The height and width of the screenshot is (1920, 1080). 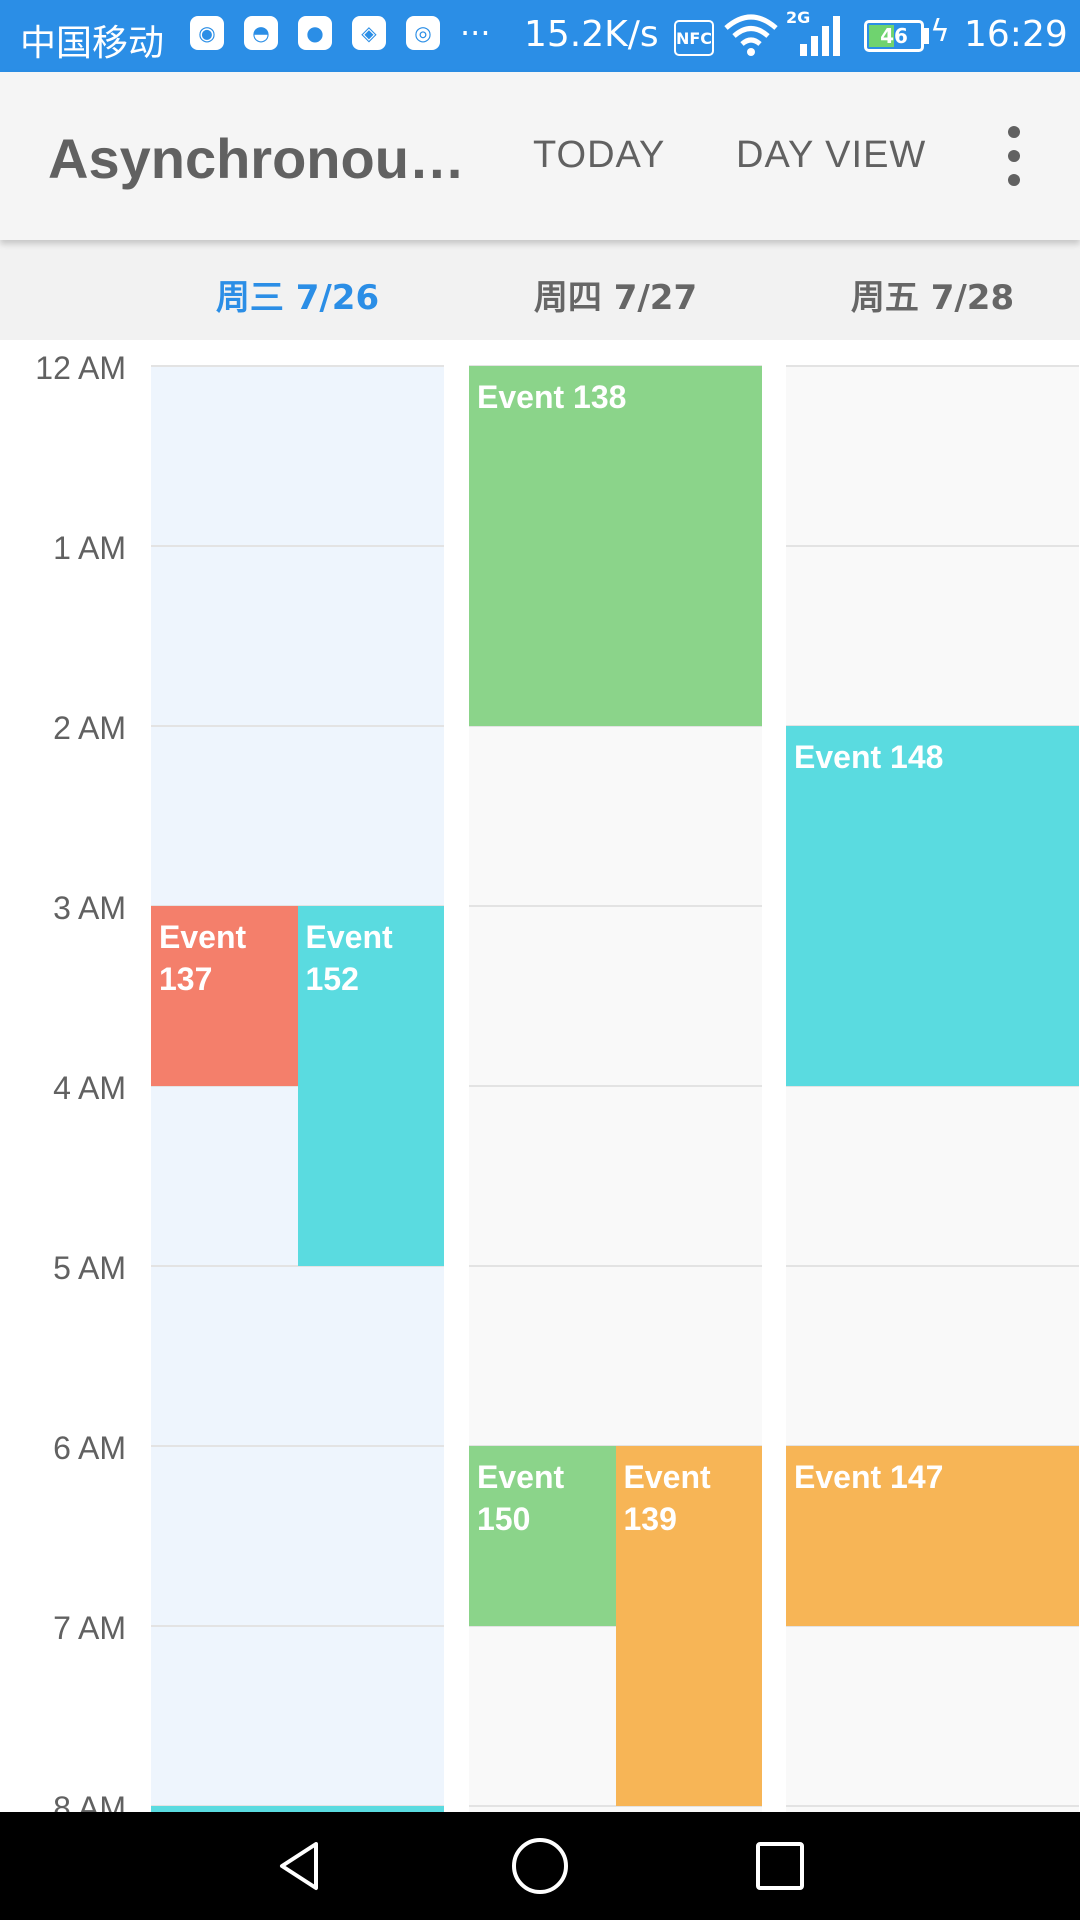 I want to click on charging-icon: ϟ, so click(x=940, y=31).